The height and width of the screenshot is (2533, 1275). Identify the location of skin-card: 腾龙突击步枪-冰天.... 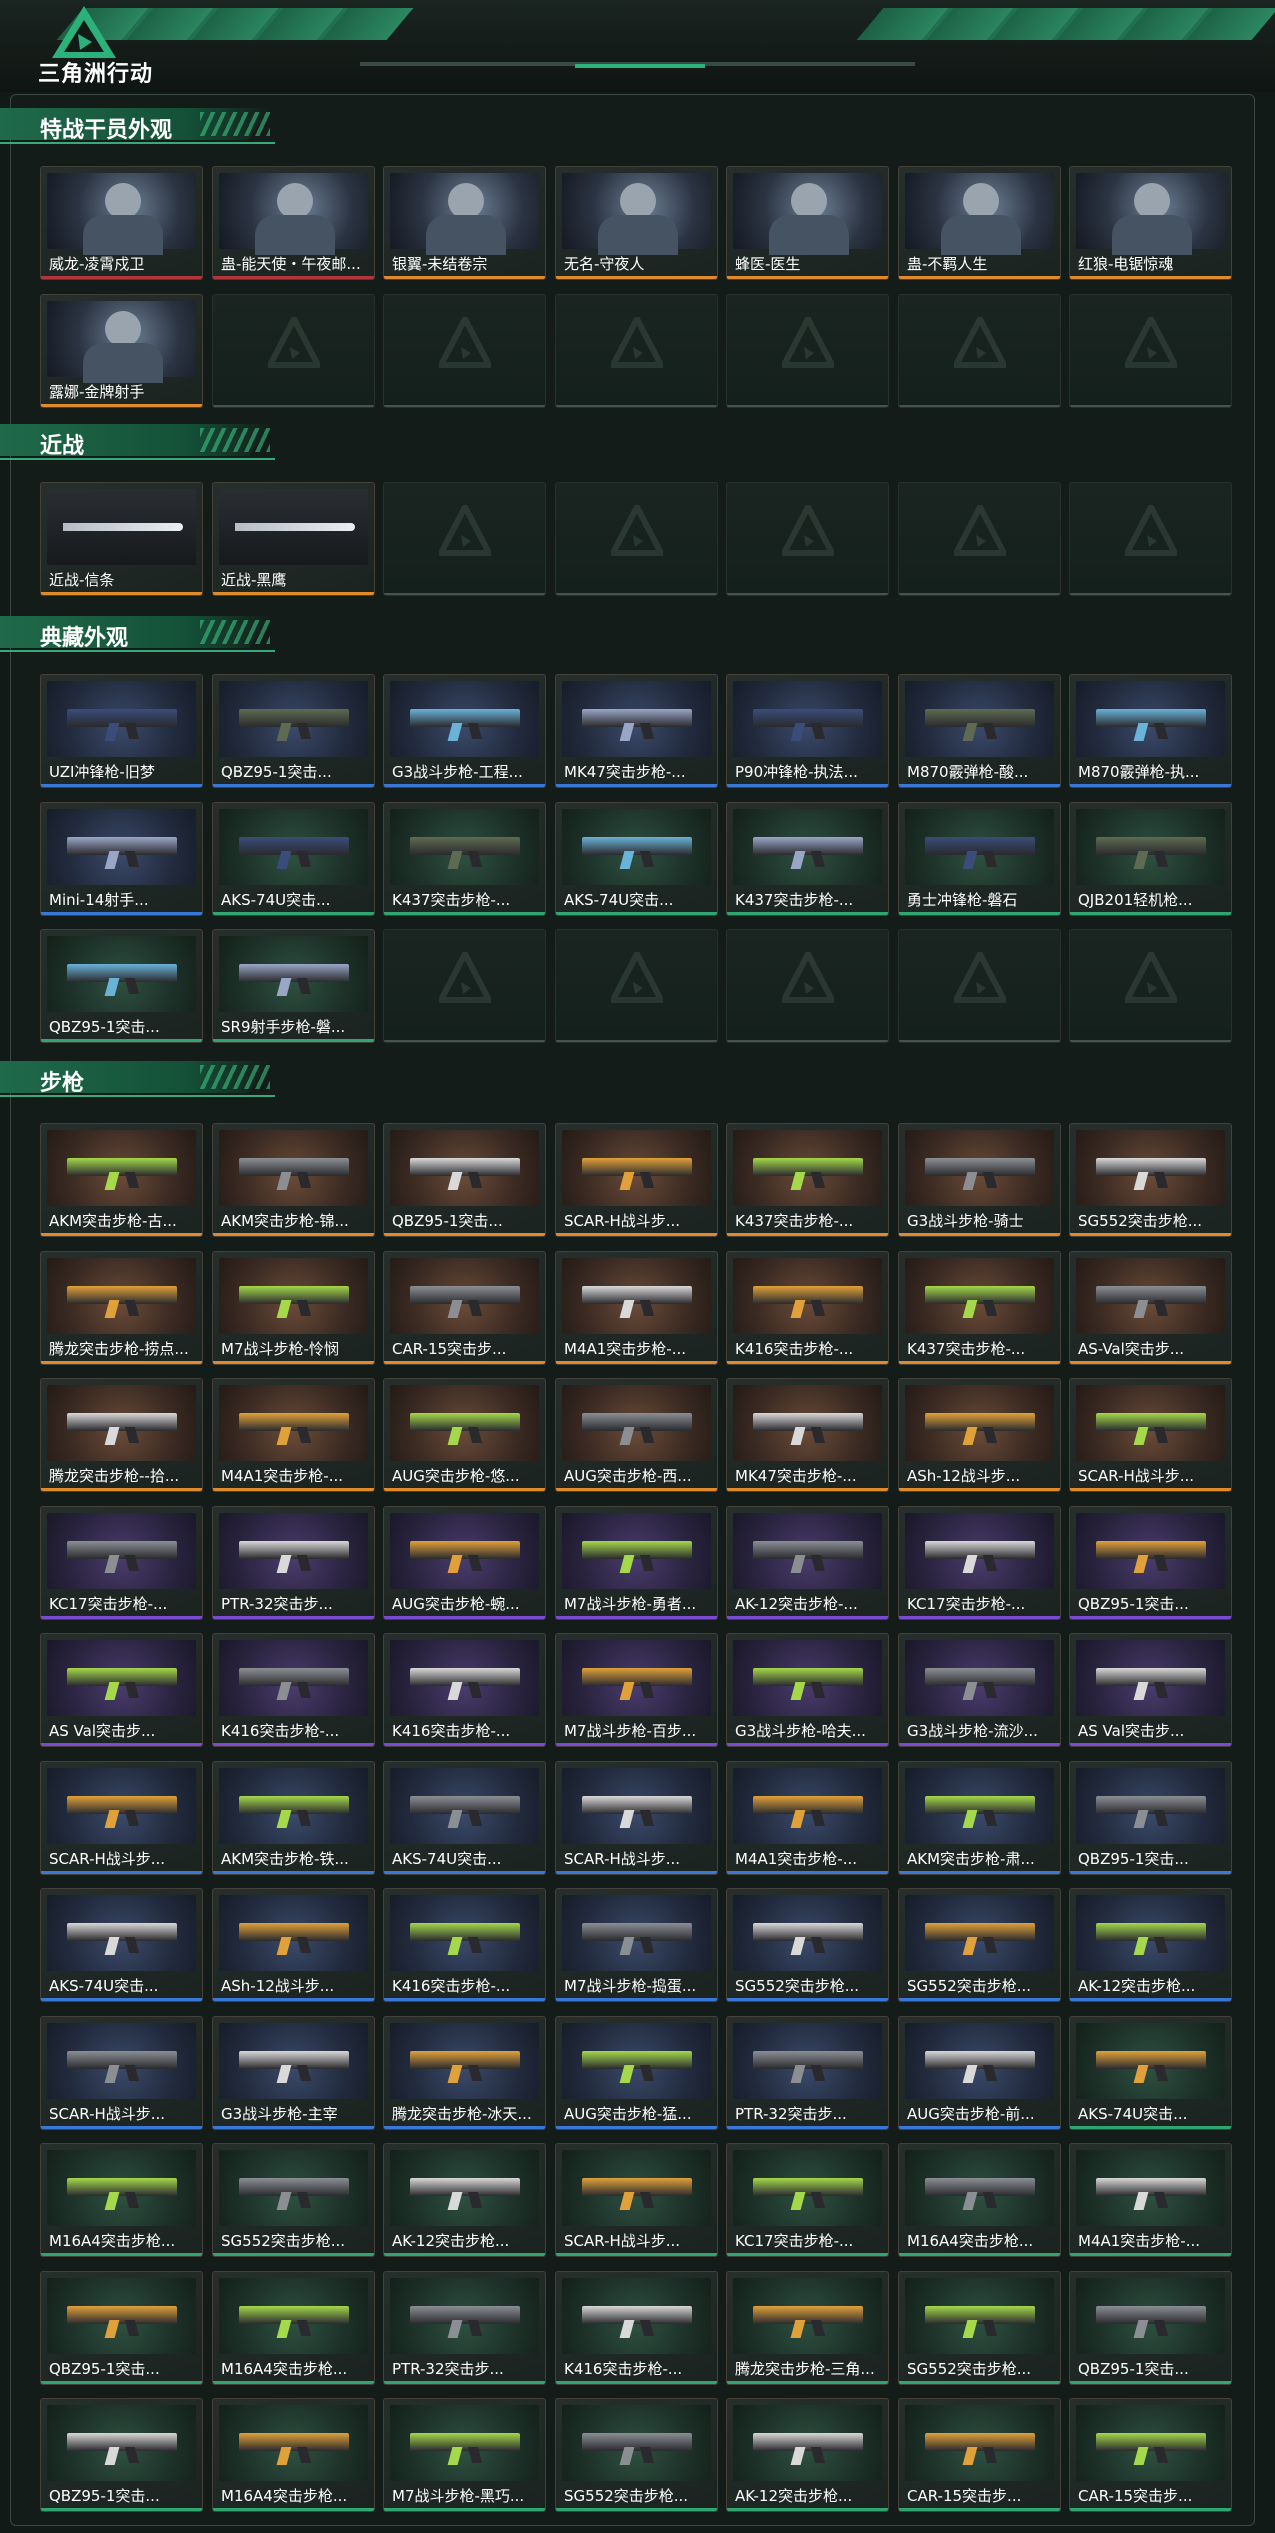
(464, 2073).